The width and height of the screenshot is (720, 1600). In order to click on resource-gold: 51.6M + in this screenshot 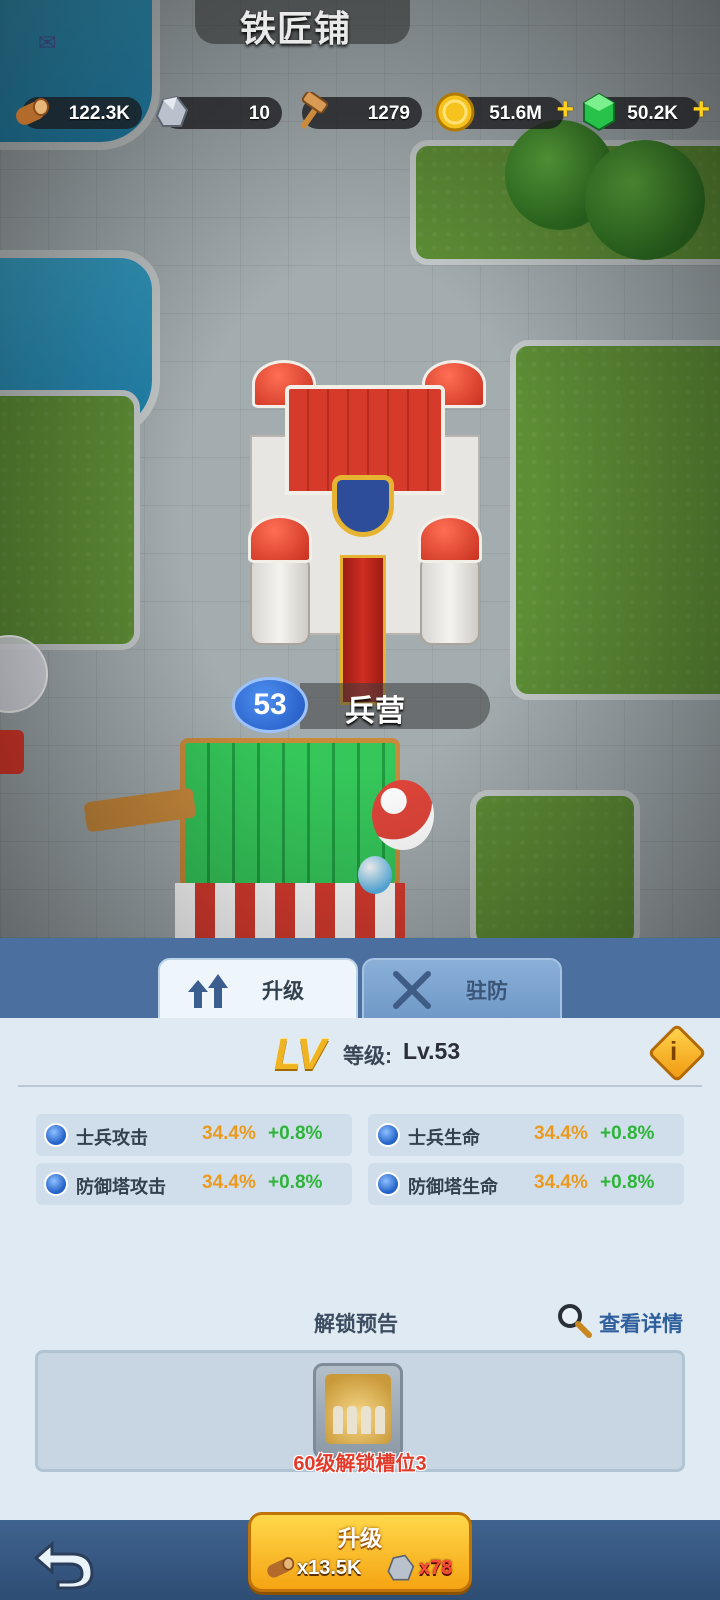, I will do `click(504, 112)`.